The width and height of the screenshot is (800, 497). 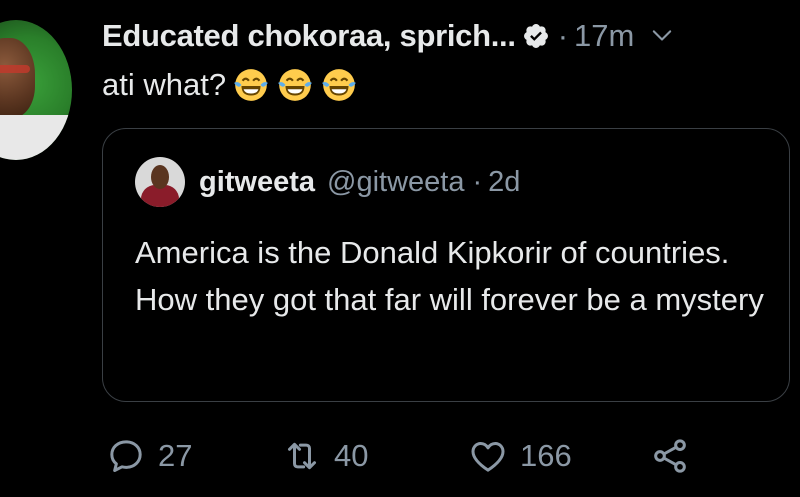 What do you see at coordinates (160, 177) in the screenshot?
I see `quoted-avatar-face` at bounding box center [160, 177].